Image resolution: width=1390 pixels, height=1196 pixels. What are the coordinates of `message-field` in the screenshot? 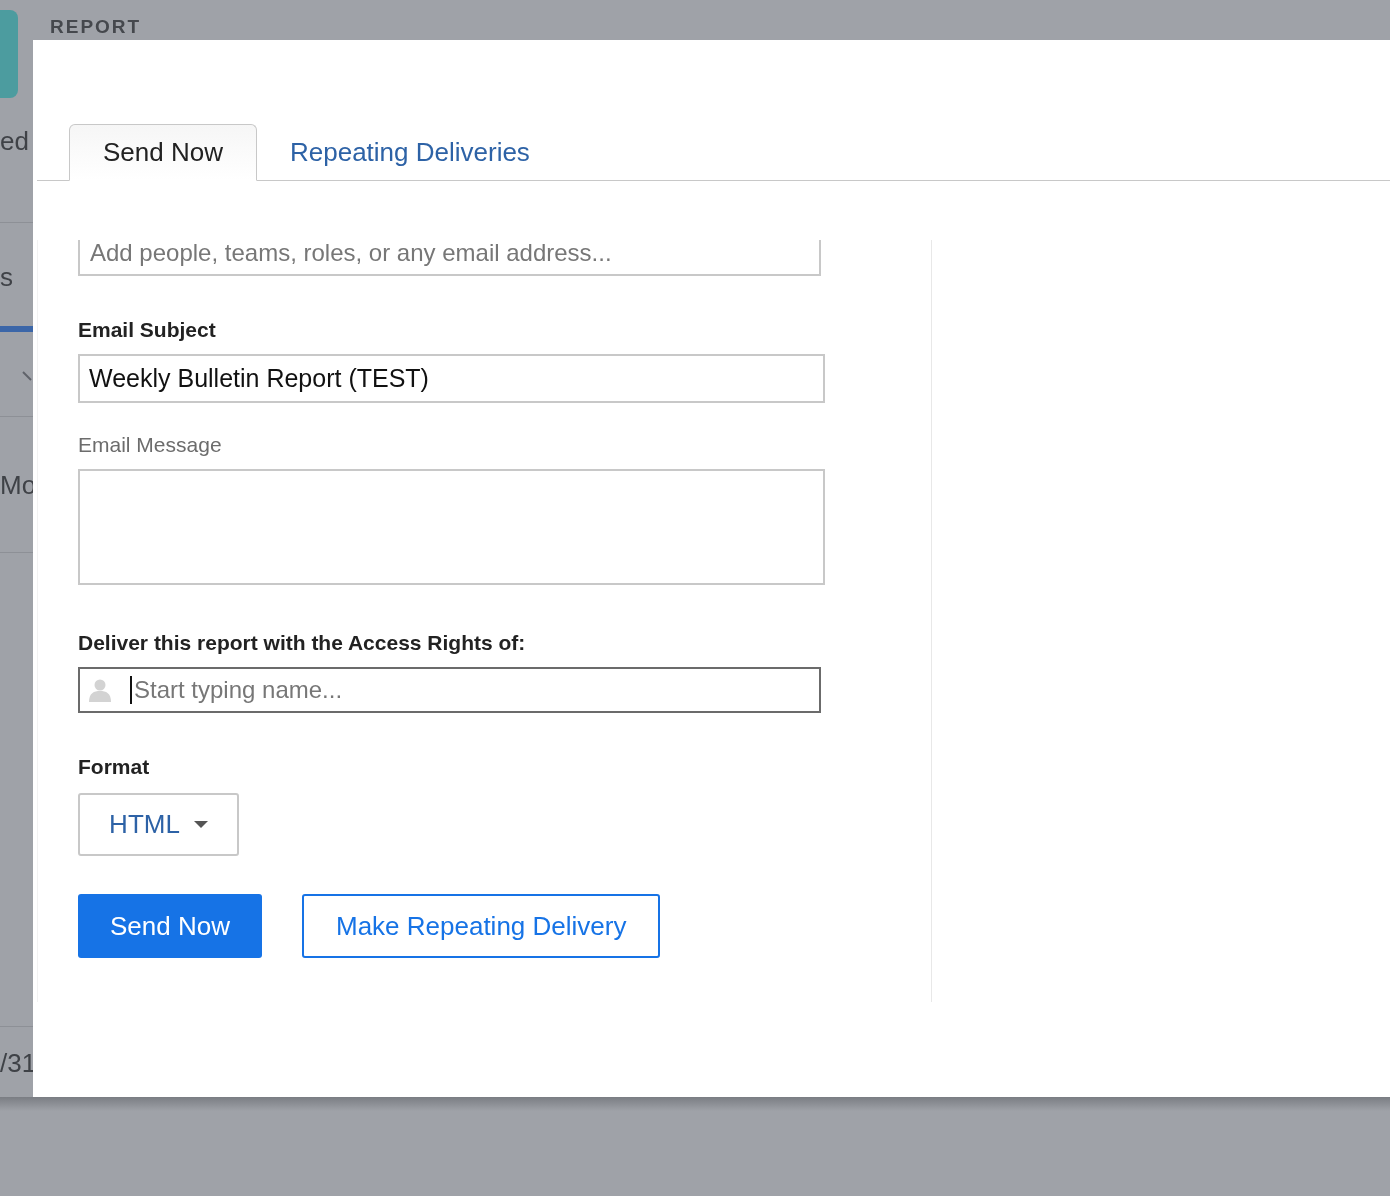 It's located at (451, 527).